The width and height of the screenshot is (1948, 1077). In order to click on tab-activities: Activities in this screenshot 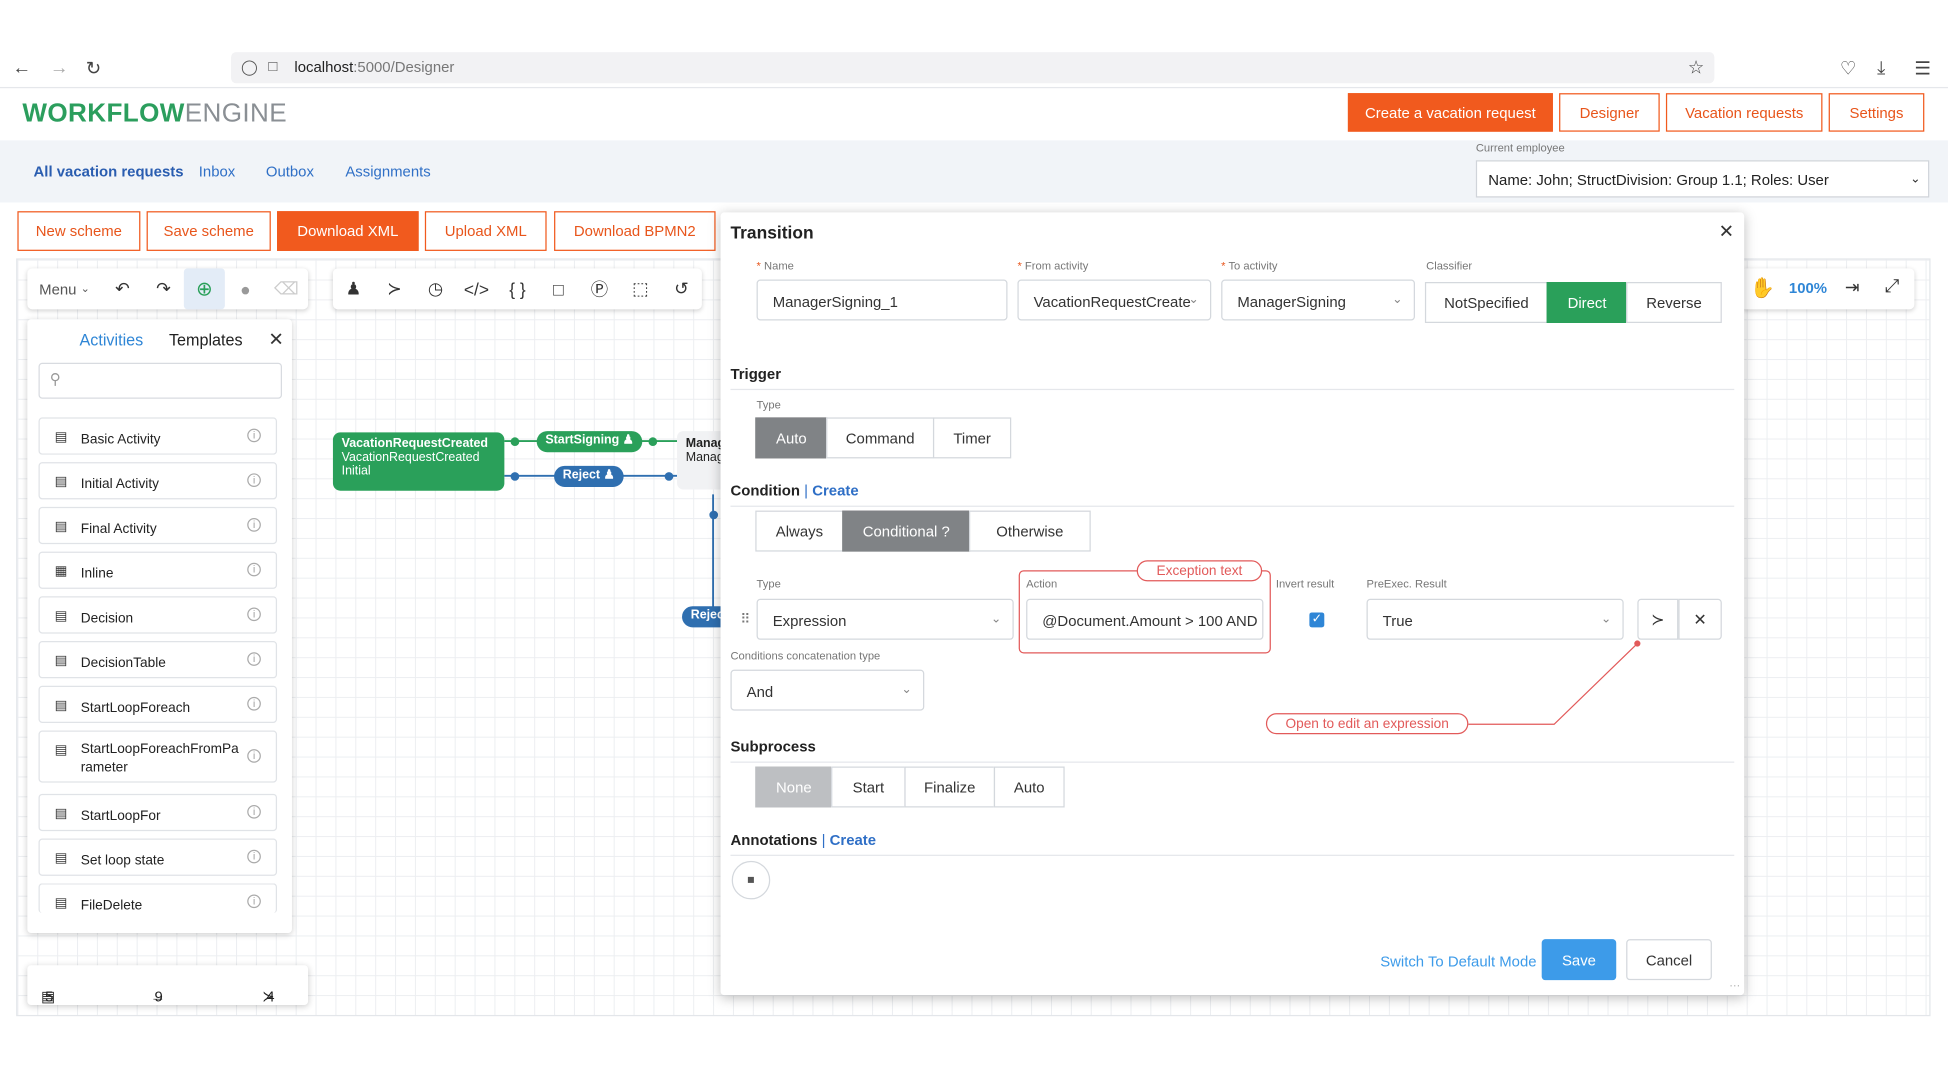, I will do `click(112, 339)`.